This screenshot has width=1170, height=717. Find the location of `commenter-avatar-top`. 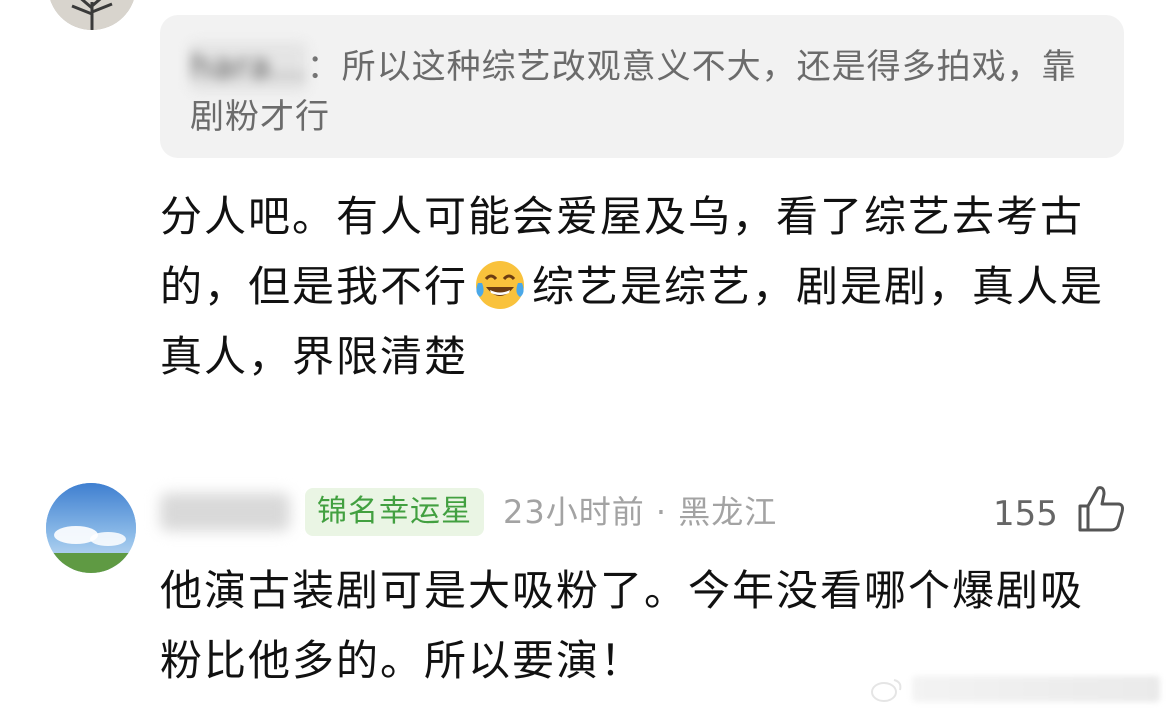

commenter-avatar-top is located at coordinates (92, 15).